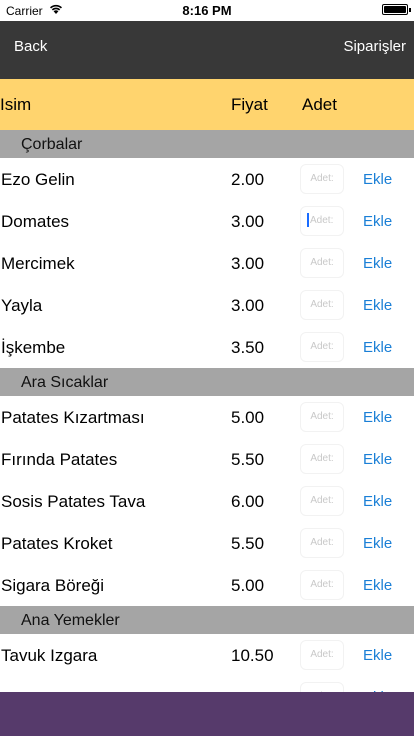 Image resolution: width=414 pixels, height=736 pixels. Describe the element at coordinates (33, 347) in the screenshot. I see `item-name: İşkembe` at that location.